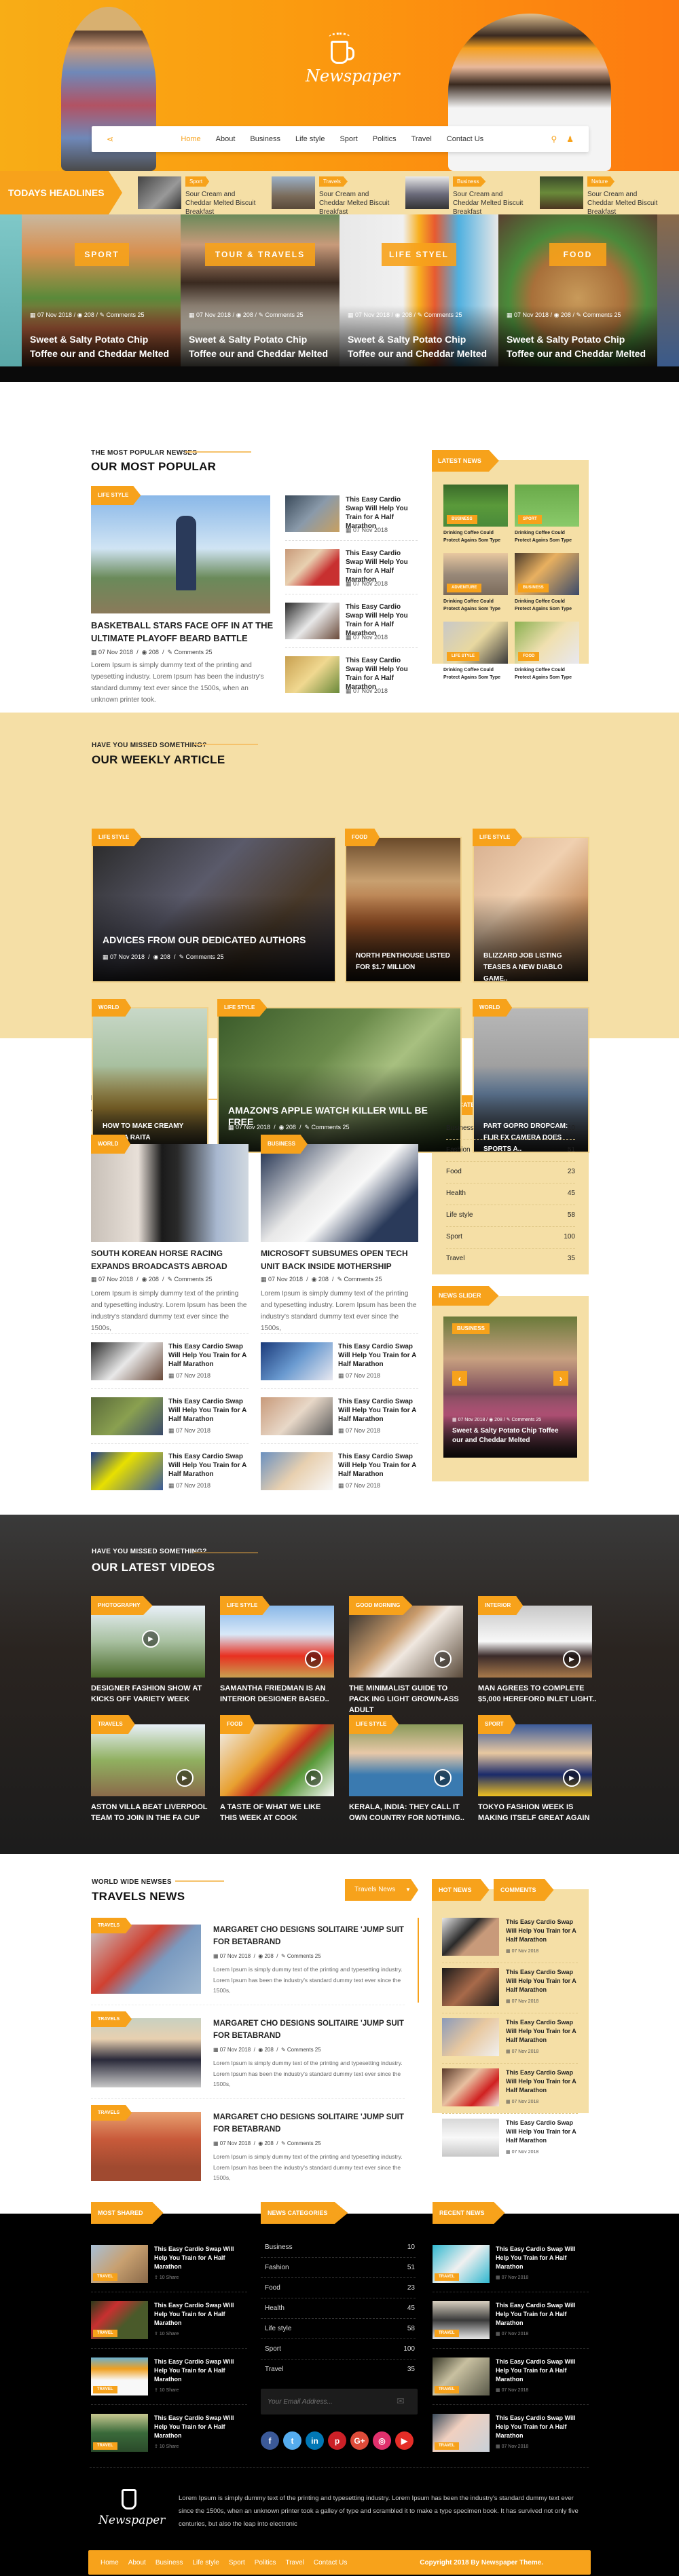 Image resolution: width=679 pixels, height=2576 pixels. What do you see at coordinates (265, 139) in the screenshot?
I see `nav-item-business: Business` at bounding box center [265, 139].